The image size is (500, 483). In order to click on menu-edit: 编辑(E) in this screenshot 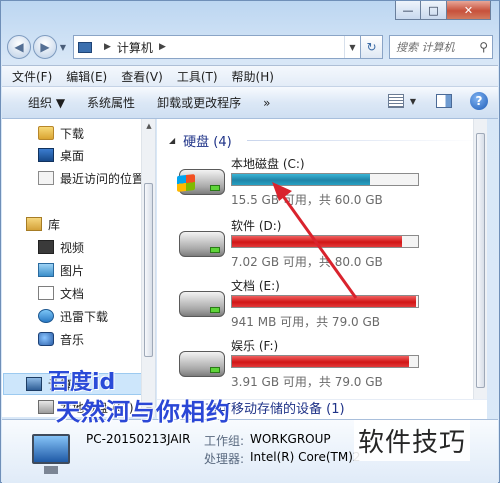, I will do `click(86, 76)`.